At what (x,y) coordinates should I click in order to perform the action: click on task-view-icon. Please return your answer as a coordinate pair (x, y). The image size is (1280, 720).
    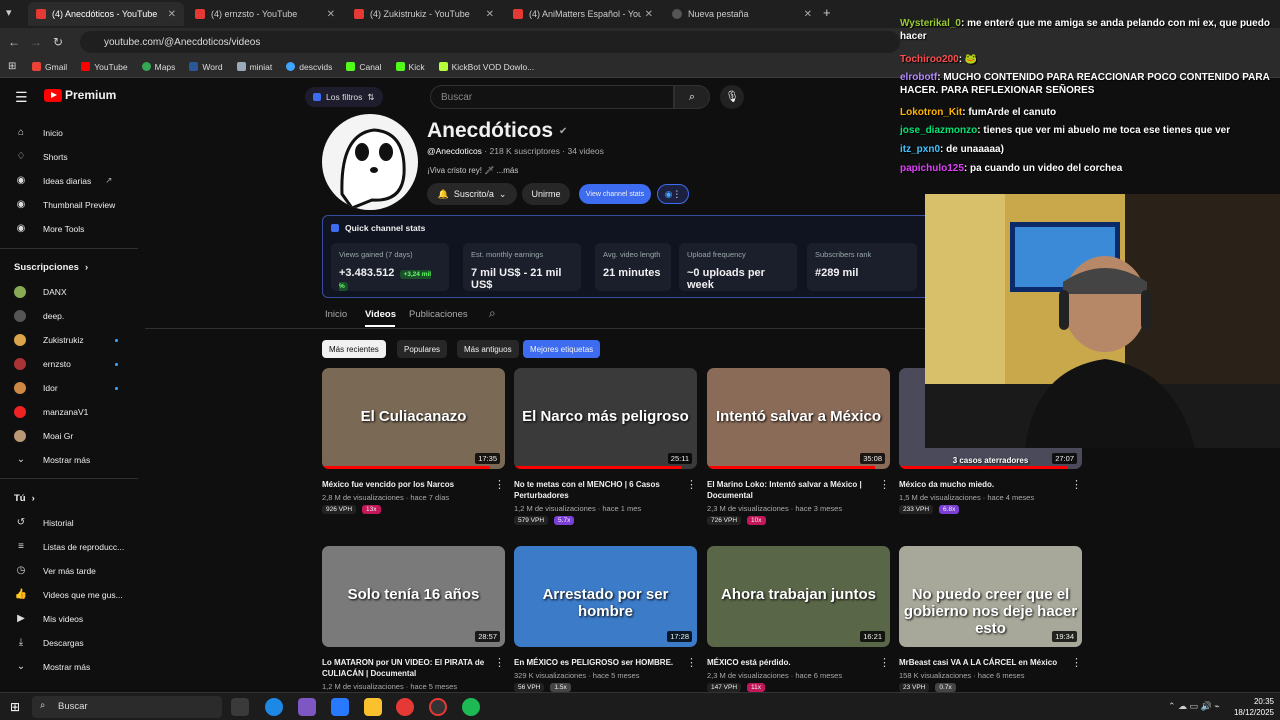
    Looking at the image, I should click on (240, 707).